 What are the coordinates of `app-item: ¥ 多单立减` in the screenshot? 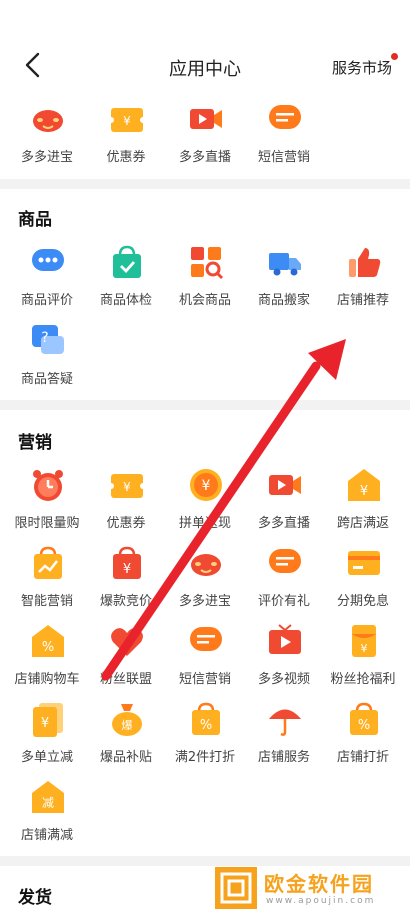 It's located at (47, 735).